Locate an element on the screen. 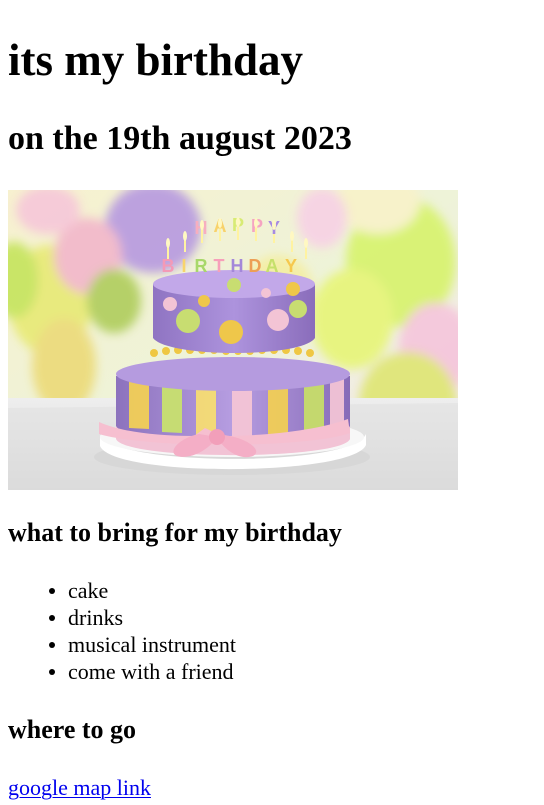 The height and width of the screenshot is (805, 544). list-item: cake is located at coordinates (142, 590).